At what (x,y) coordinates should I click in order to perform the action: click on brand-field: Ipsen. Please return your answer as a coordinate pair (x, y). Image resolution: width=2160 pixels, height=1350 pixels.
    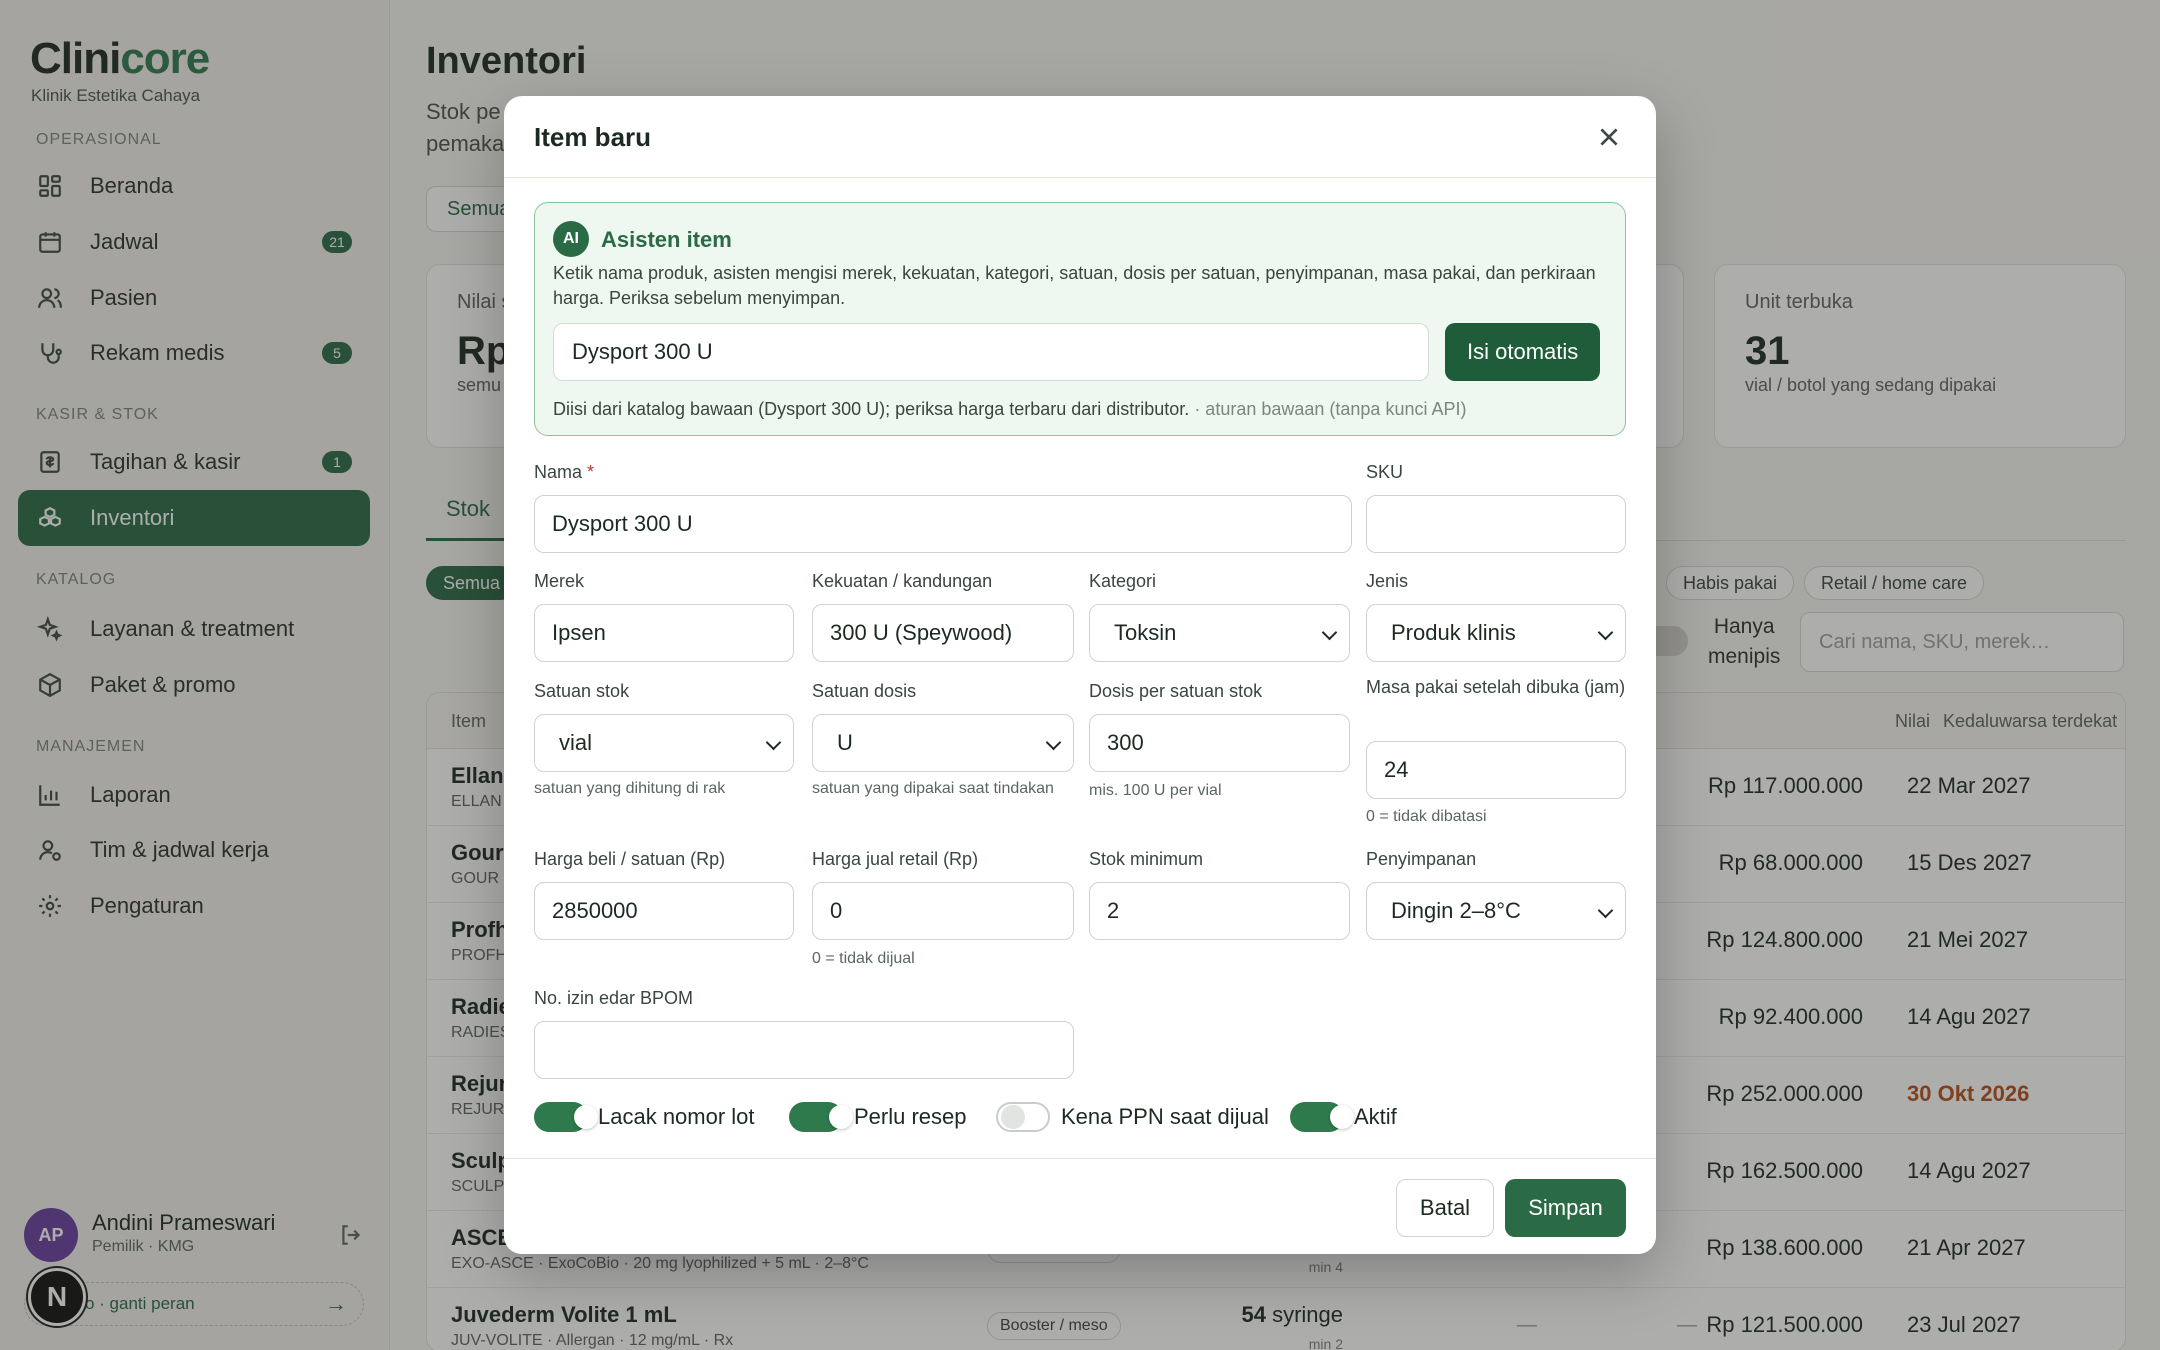
    Looking at the image, I should click on (664, 633).